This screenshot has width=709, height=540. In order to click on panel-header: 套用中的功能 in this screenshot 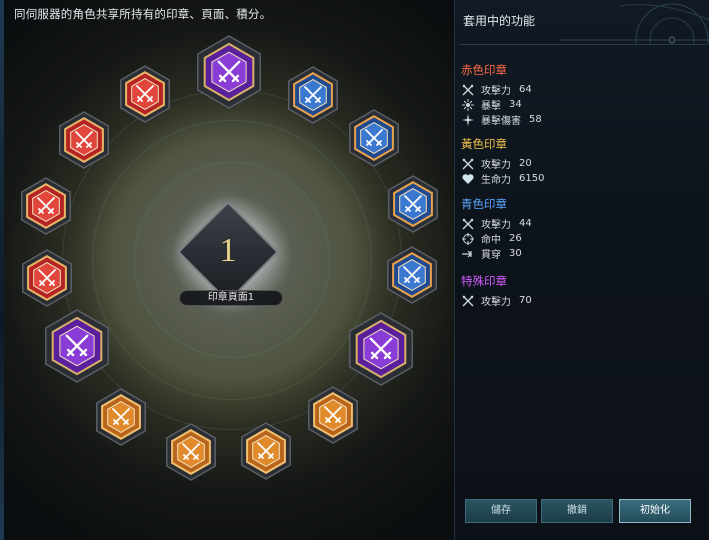, I will do `click(582, 22)`.